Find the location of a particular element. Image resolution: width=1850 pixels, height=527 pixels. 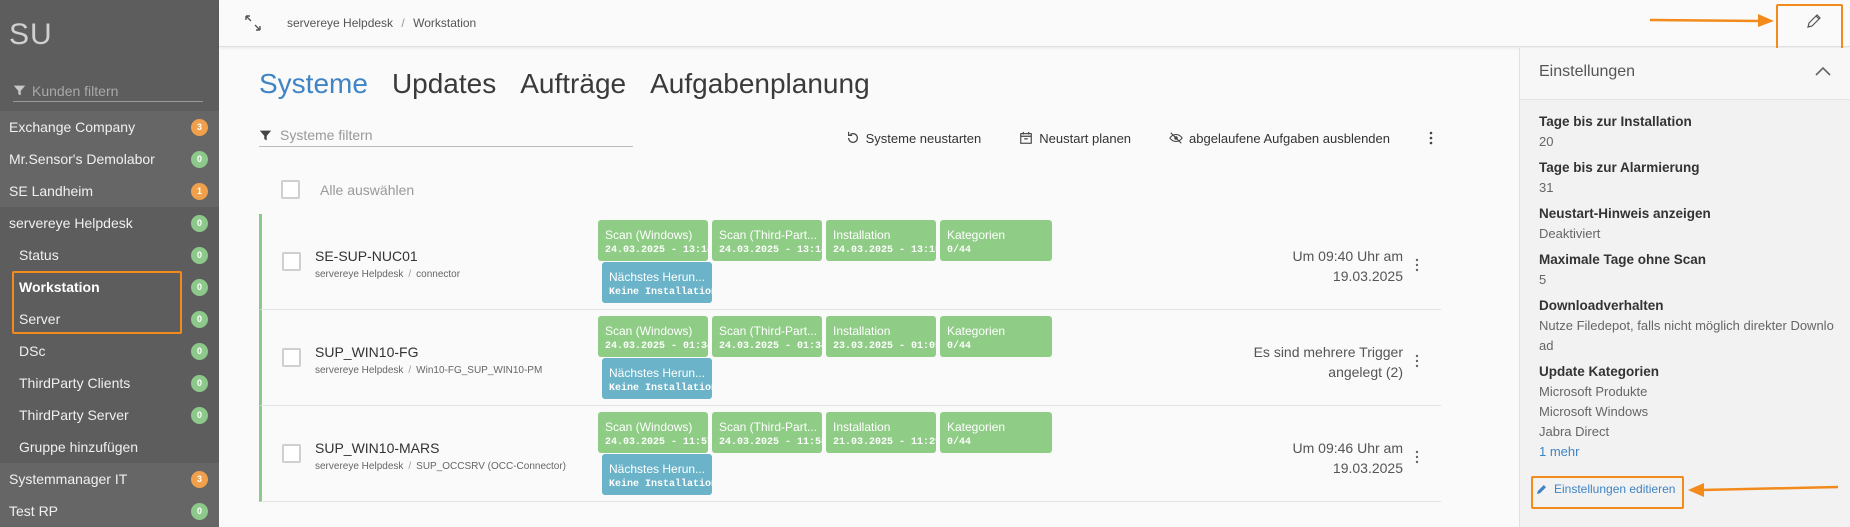

sidebar-item: servereye Helpdesk 0 is located at coordinates (109, 223).